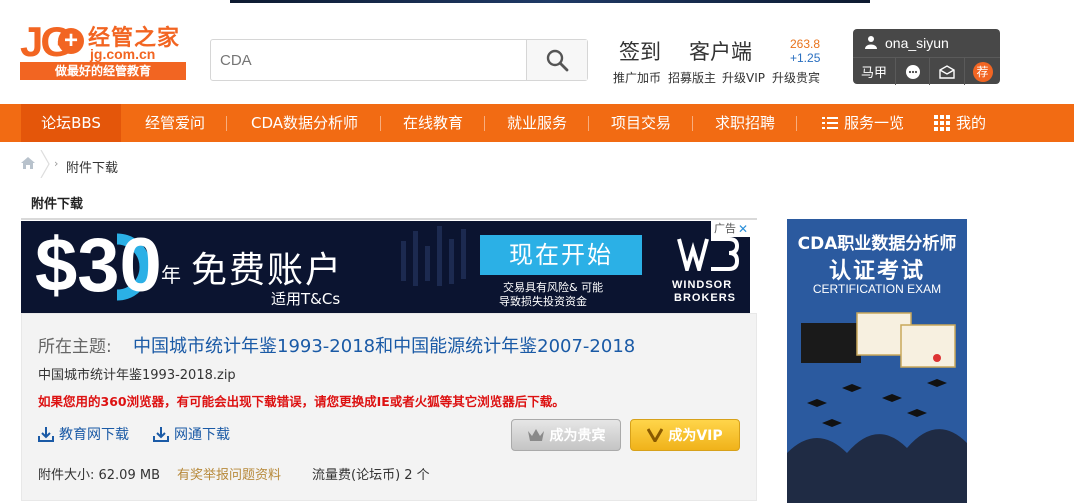  Describe the element at coordinates (970, 123) in the screenshot. I see `nav-mine-label: 我的` at that location.